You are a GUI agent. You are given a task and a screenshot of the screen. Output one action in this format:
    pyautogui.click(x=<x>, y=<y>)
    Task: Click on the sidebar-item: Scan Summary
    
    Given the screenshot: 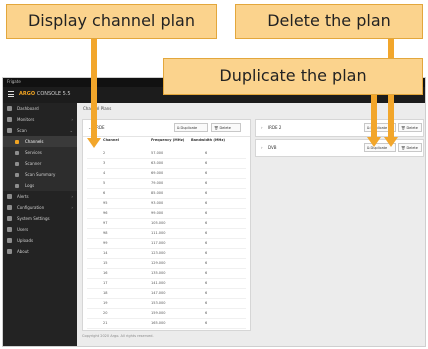 What is the action you would take?
    pyautogui.click(x=40, y=174)
    